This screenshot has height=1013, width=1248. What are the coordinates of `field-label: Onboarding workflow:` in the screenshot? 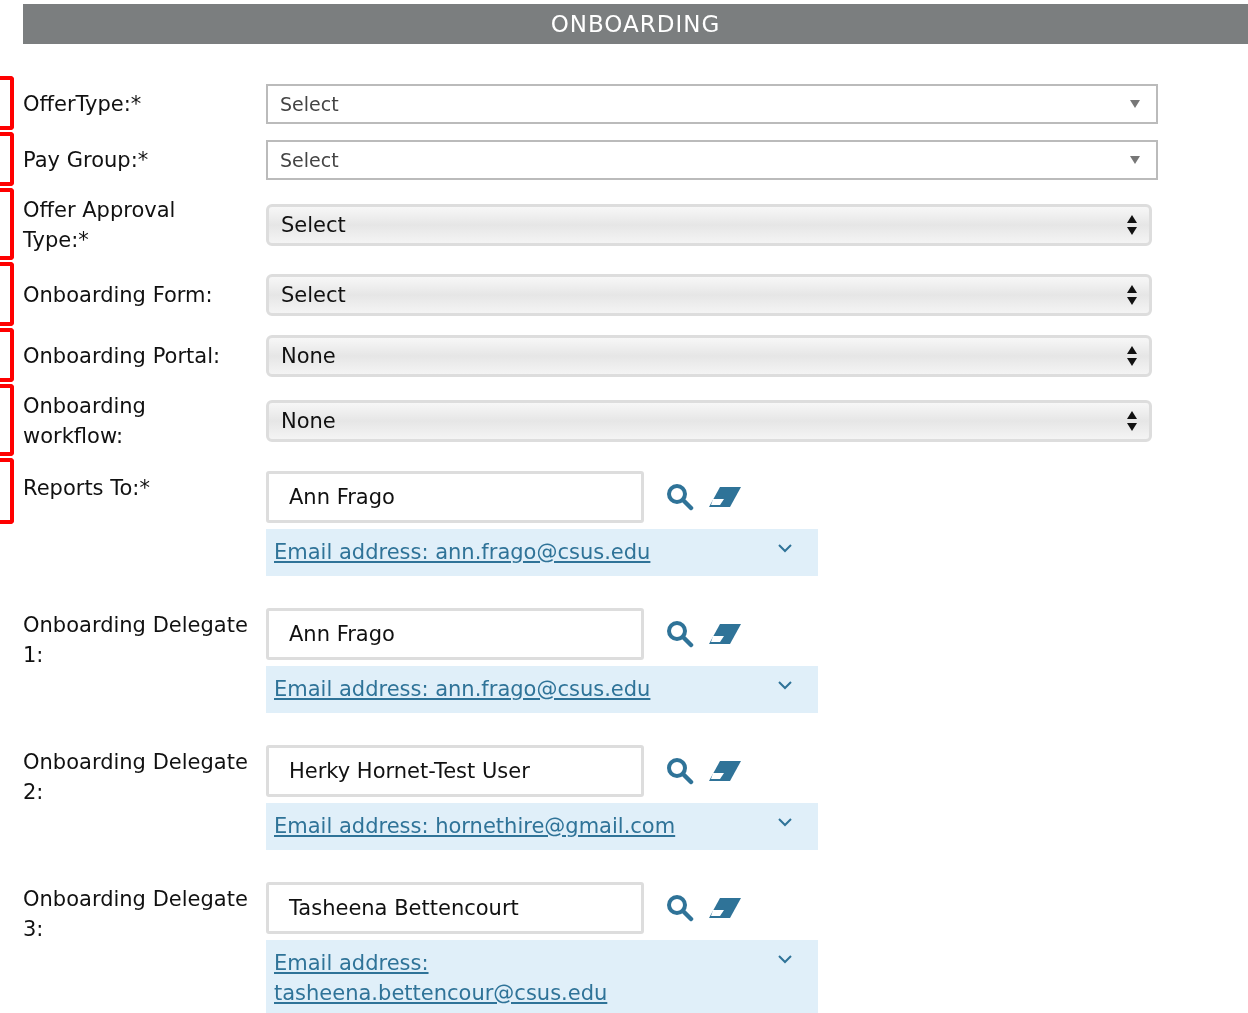 It's located at (85, 421).